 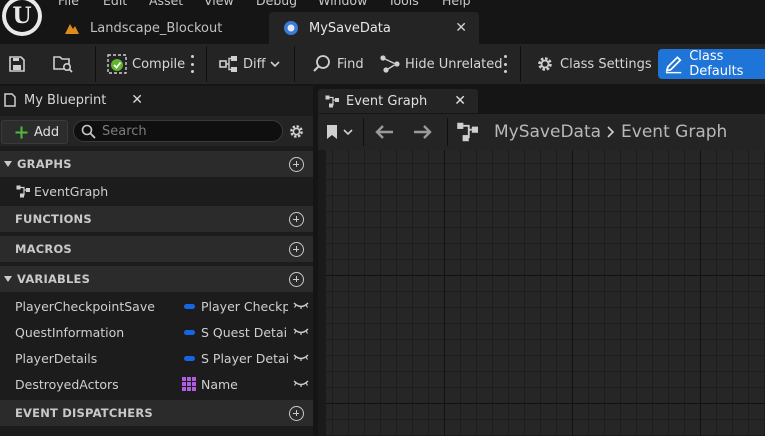 What do you see at coordinates (296, 249) in the screenshot?
I see `add-macro-icon` at bounding box center [296, 249].